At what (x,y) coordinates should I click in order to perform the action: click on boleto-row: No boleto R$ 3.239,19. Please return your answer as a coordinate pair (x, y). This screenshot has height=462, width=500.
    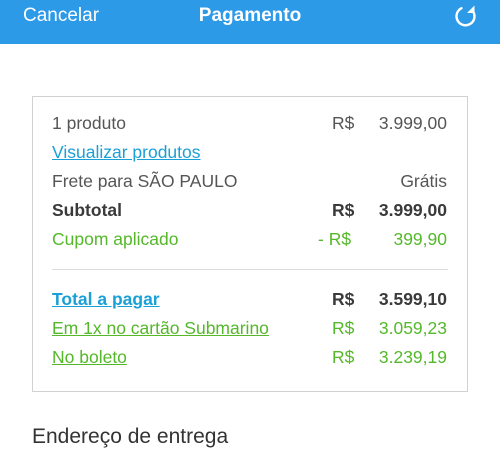
    Looking at the image, I should click on (250, 357).